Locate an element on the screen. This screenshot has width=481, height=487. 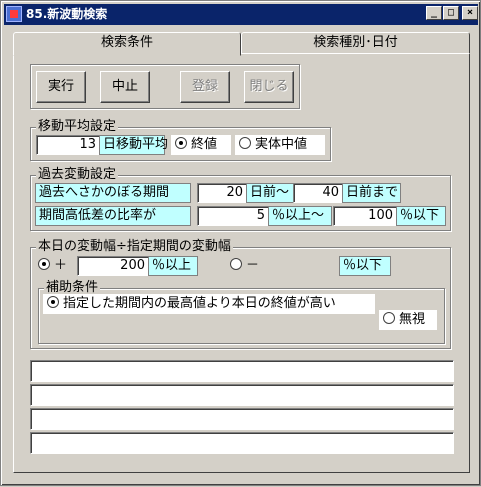
run-button: 実行 is located at coordinates (61, 87).